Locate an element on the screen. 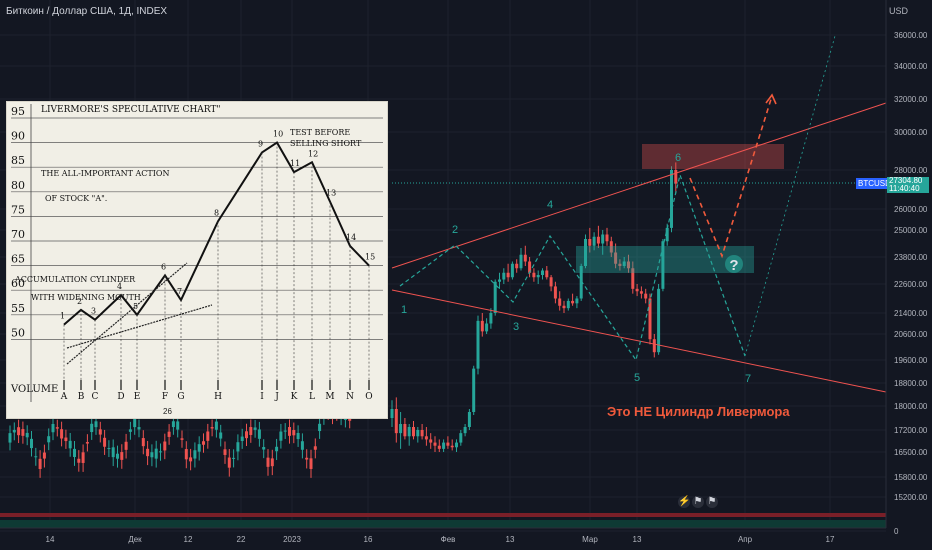 This screenshot has width=932, height=550. time-axis: 14 Дек 12 22 2023 16 Фев 13 Мар 13 Апр 17 is located at coordinates (443, 535).